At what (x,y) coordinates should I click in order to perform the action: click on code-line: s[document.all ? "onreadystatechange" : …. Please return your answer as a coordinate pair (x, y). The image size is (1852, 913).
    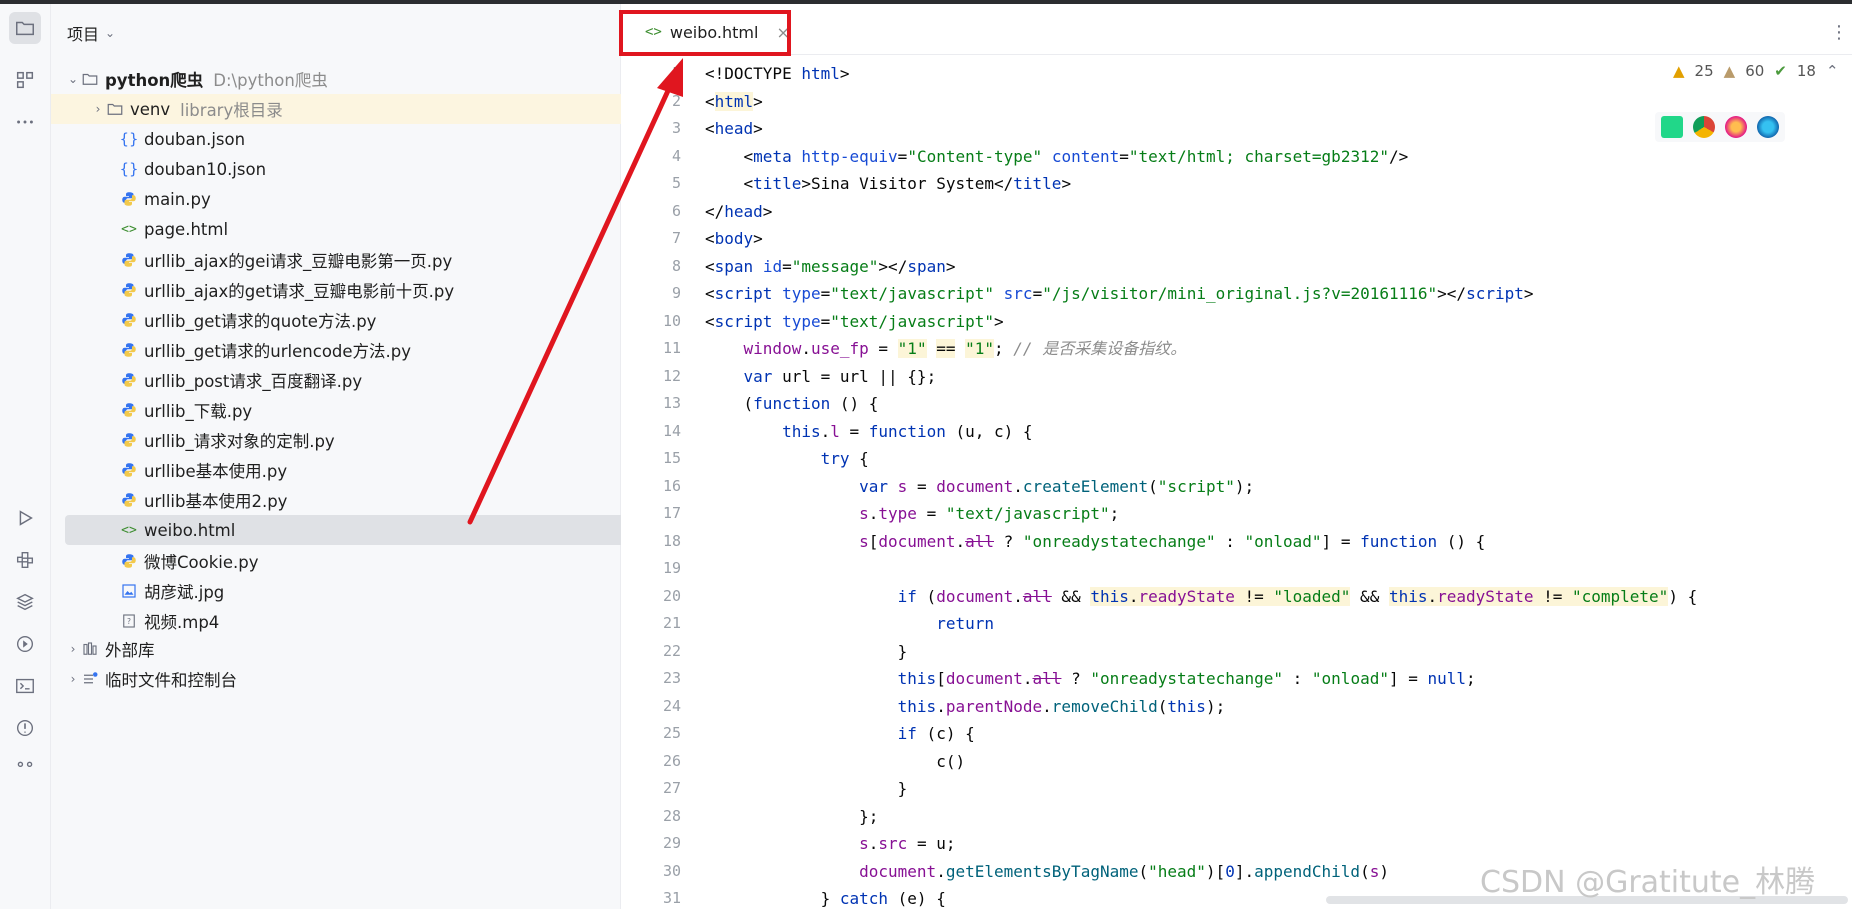
    Looking at the image, I should click on (1095, 542).